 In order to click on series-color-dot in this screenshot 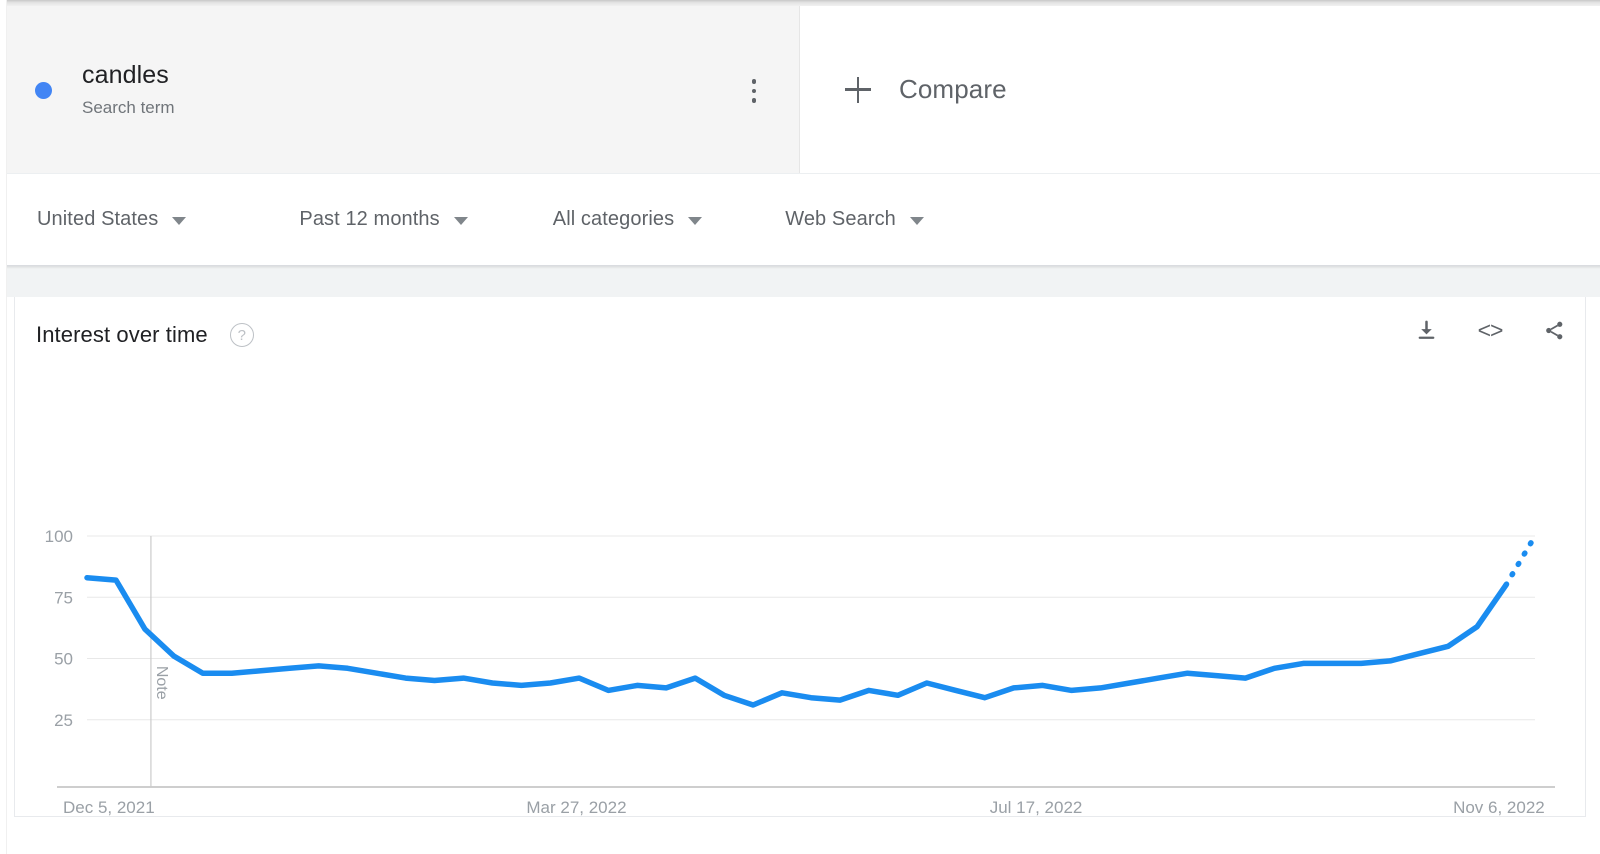, I will do `click(43, 90)`.